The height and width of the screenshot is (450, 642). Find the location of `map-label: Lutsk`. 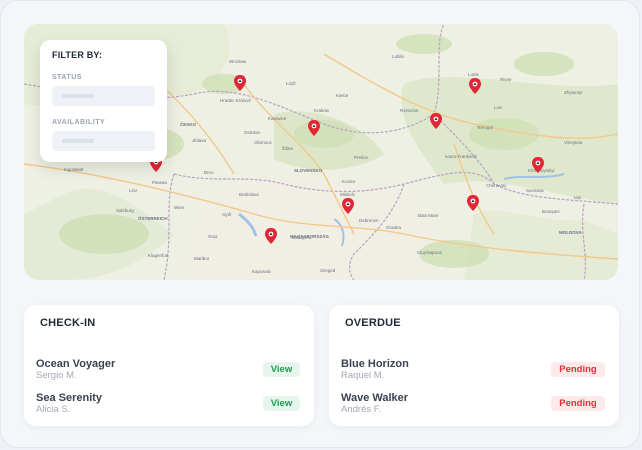

map-label: Lutsk is located at coordinates (474, 74).